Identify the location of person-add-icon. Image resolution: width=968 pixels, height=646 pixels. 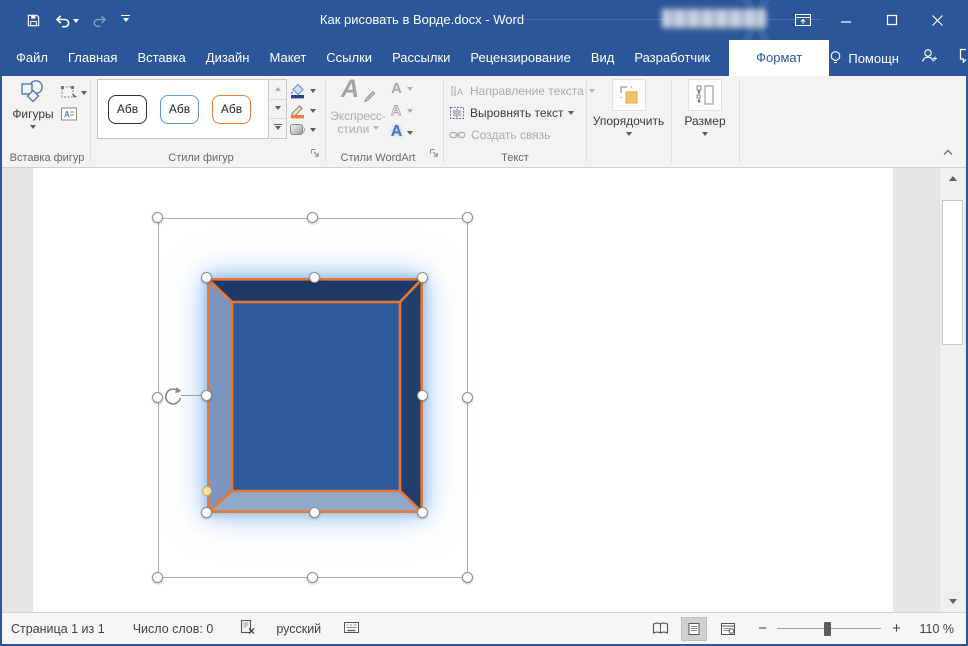
(929, 55).